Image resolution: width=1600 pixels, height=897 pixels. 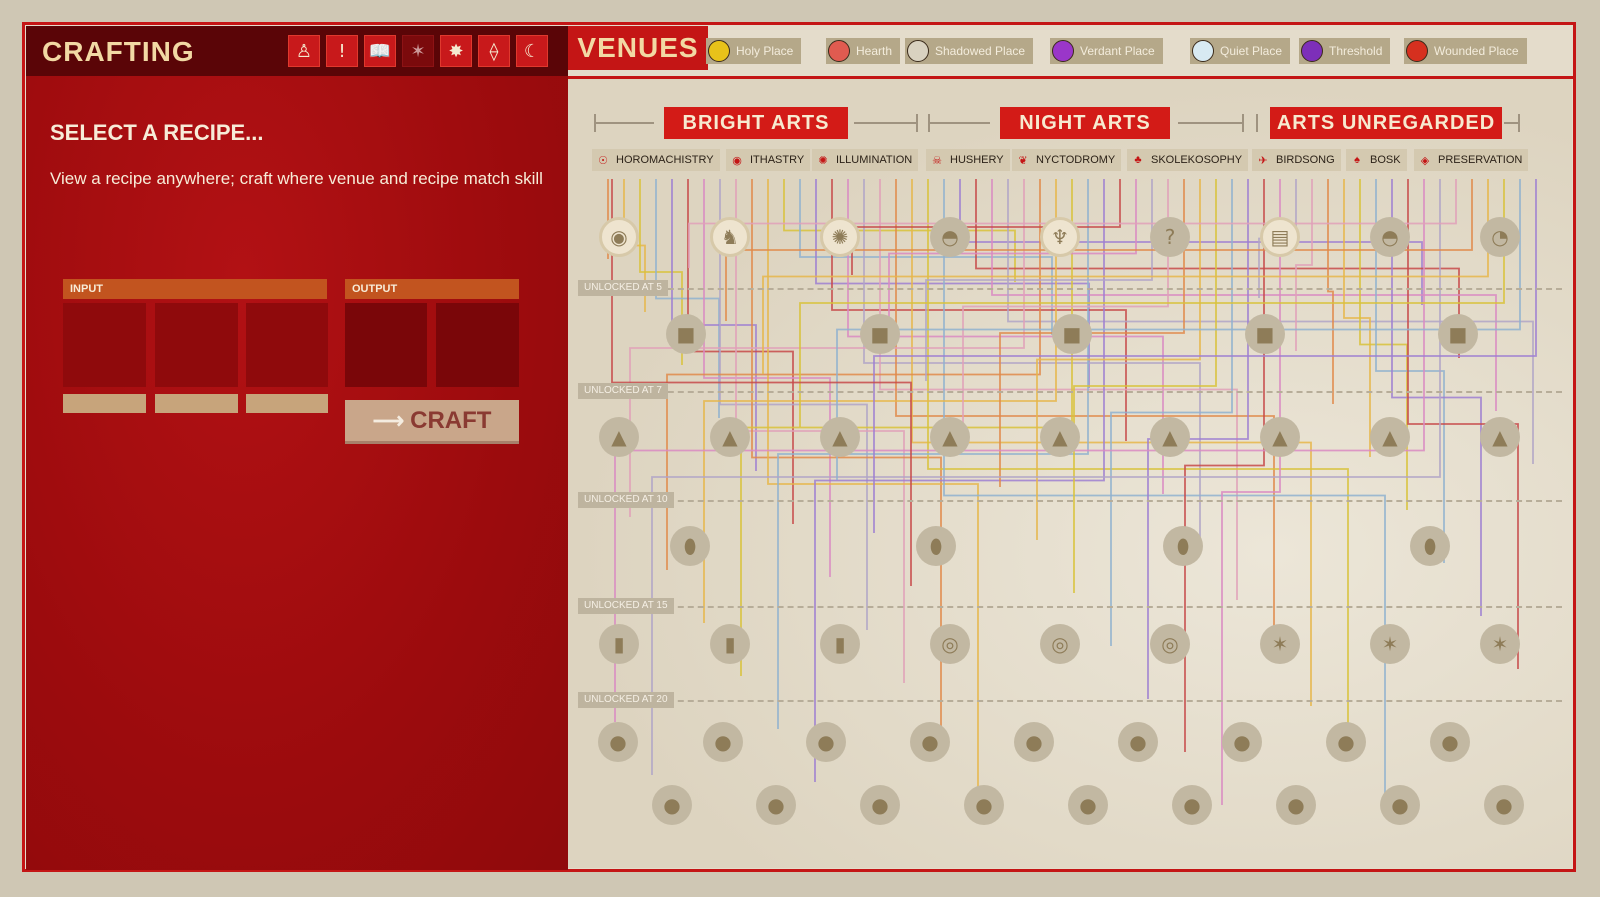 What do you see at coordinates (1471, 160) in the screenshot?
I see `skill-preservation: ◈ PRESERVATION` at bounding box center [1471, 160].